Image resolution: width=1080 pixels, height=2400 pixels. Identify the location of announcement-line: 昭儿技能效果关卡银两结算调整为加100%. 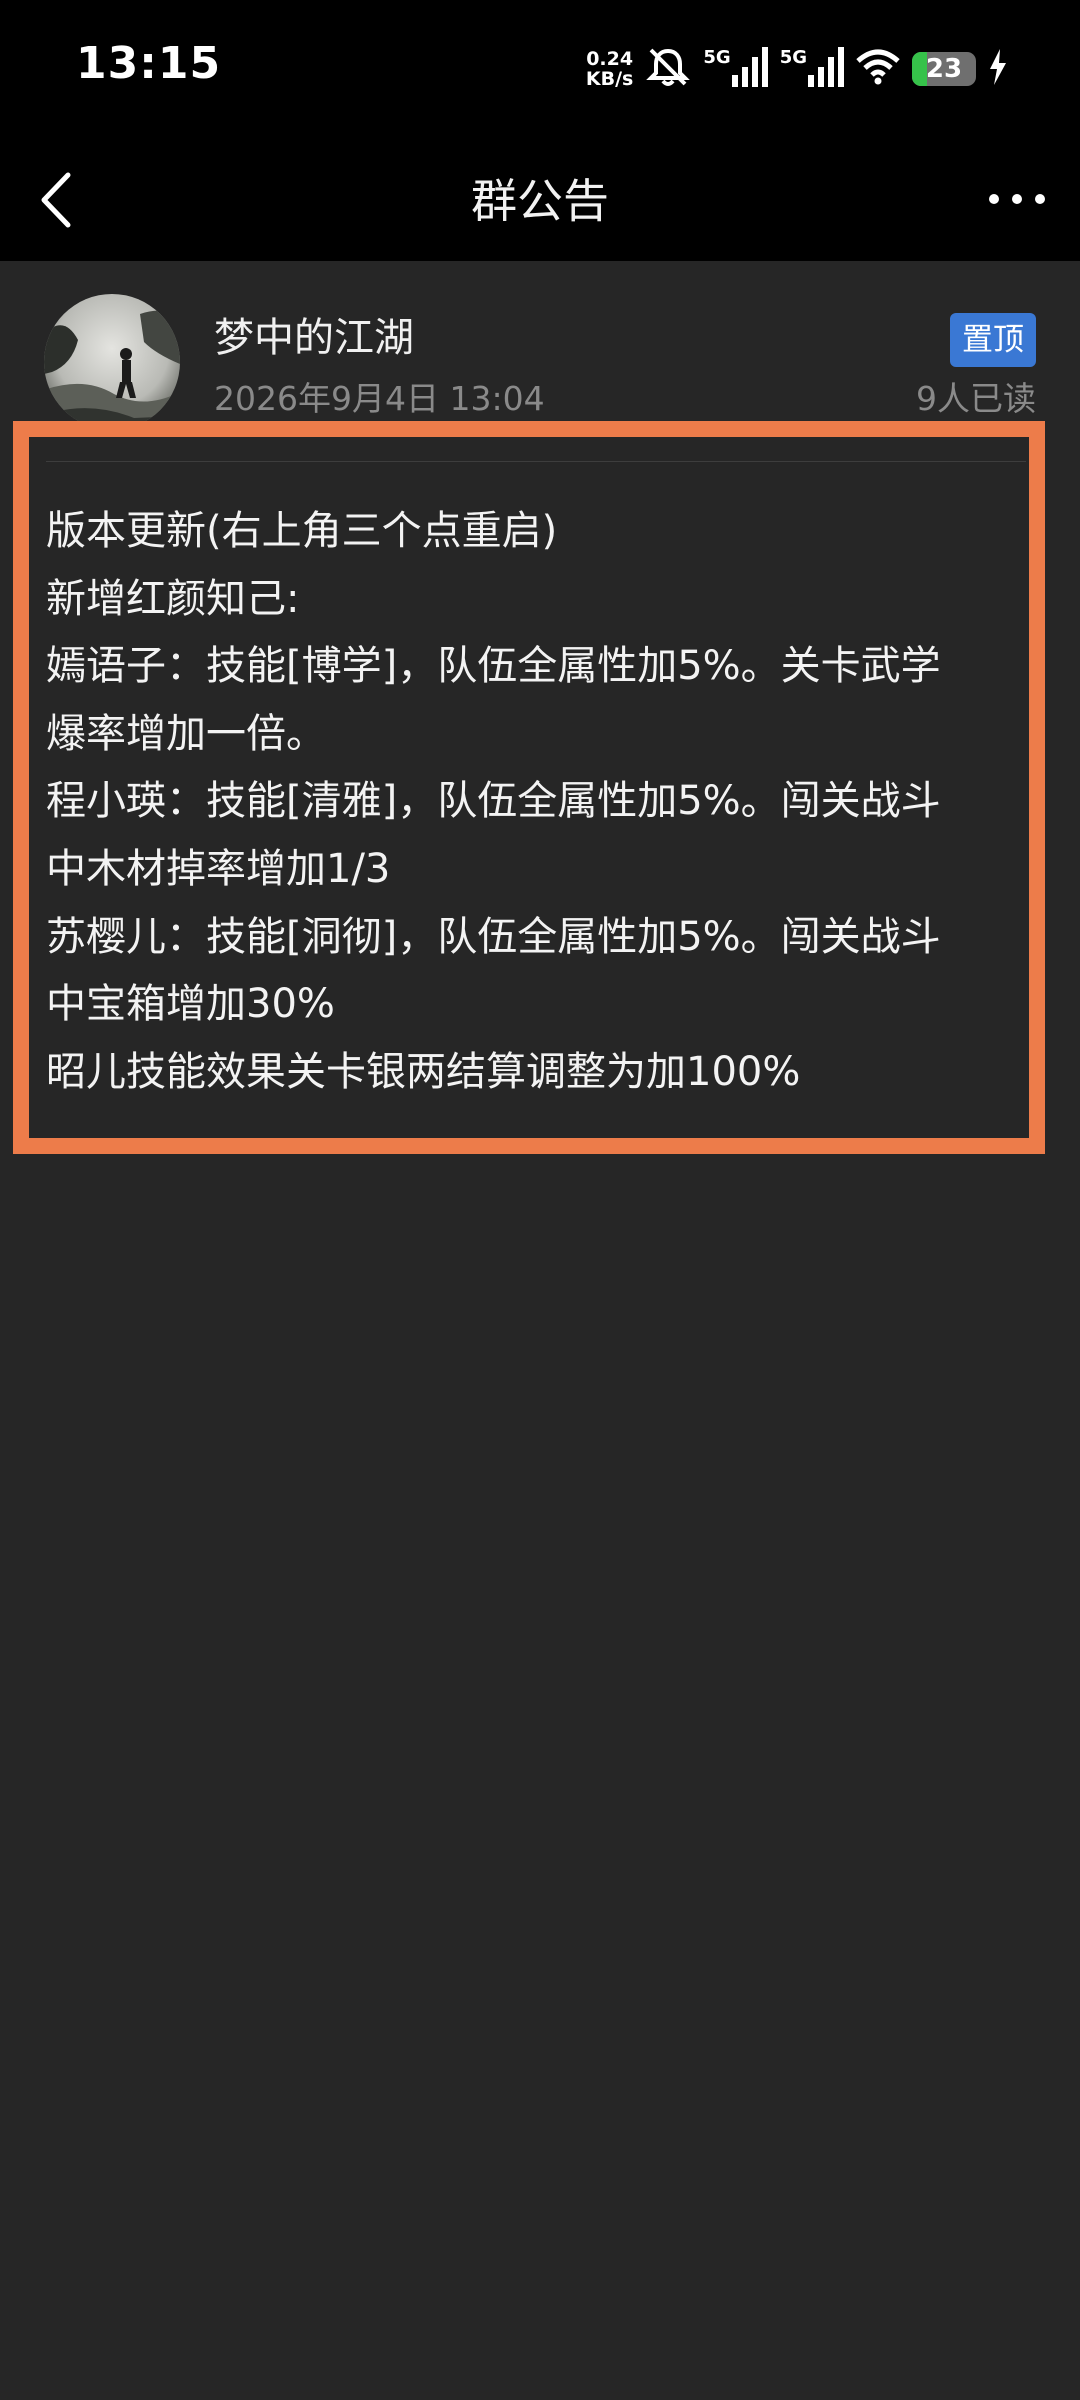
(423, 1071).